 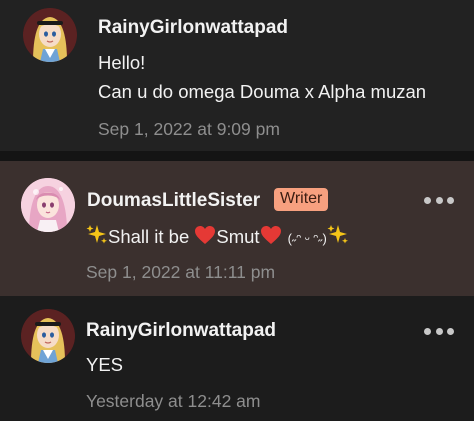 I want to click on comment-timestamp: Sep 1, 2022 at 11:11 pm, so click(x=181, y=272).